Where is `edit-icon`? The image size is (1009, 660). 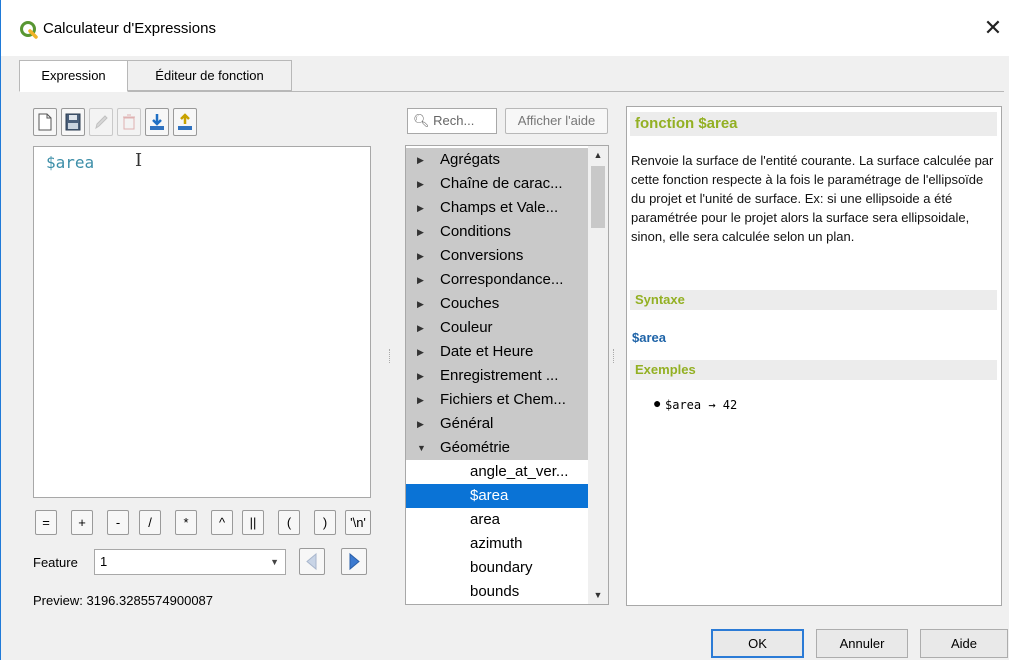
edit-icon is located at coordinates (101, 122).